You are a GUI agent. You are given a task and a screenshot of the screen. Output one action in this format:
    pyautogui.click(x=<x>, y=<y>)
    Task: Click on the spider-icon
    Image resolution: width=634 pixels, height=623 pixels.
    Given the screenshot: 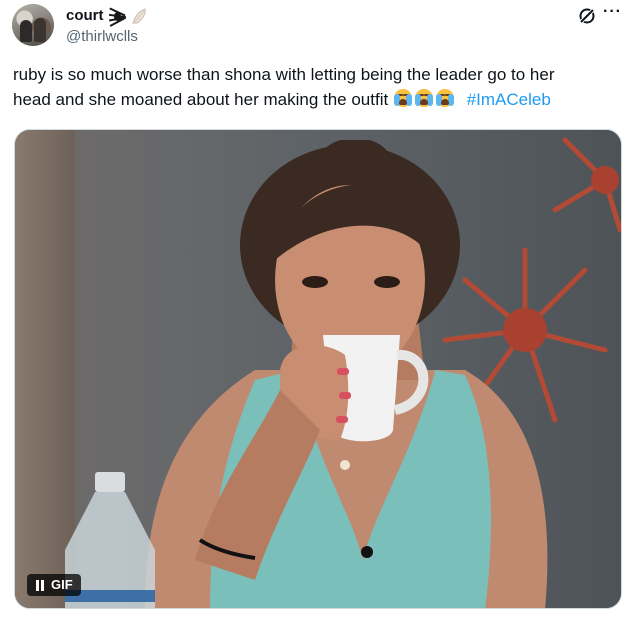 What is the action you would take?
    pyautogui.click(x=117, y=17)
    